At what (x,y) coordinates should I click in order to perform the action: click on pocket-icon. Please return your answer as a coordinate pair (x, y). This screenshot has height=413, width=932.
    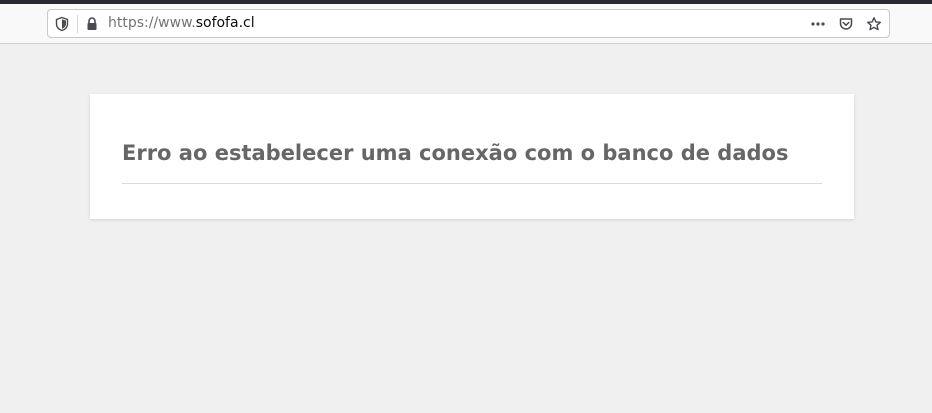
    Looking at the image, I should click on (846, 24).